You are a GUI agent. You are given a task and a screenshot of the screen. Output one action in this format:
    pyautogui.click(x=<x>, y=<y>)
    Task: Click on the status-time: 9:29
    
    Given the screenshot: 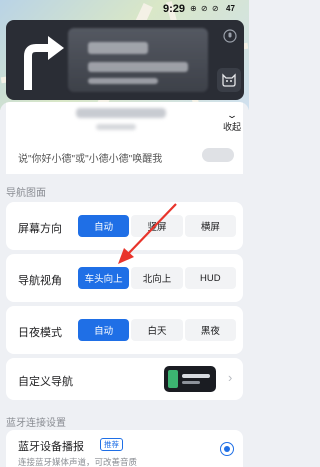 What is the action you would take?
    pyautogui.click(x=174, y=9)
    